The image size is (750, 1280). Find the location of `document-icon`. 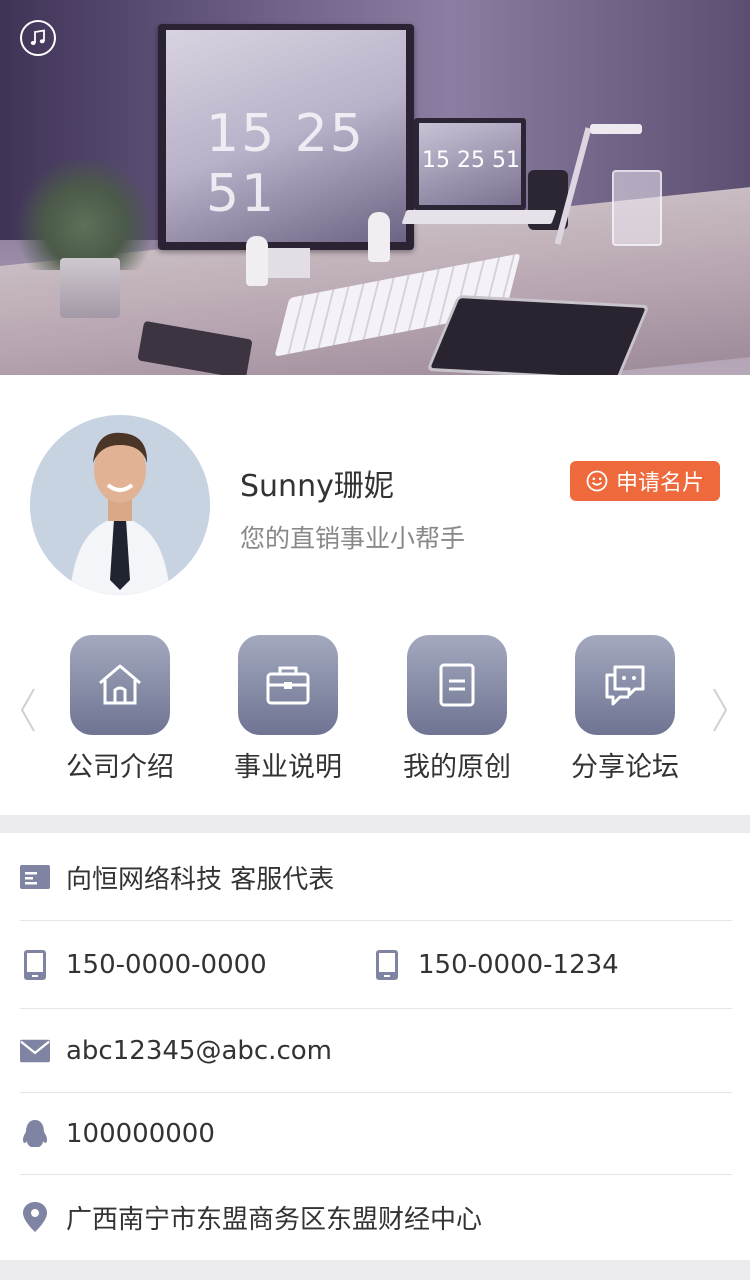

document-icon is located at coordinates (457, 685).